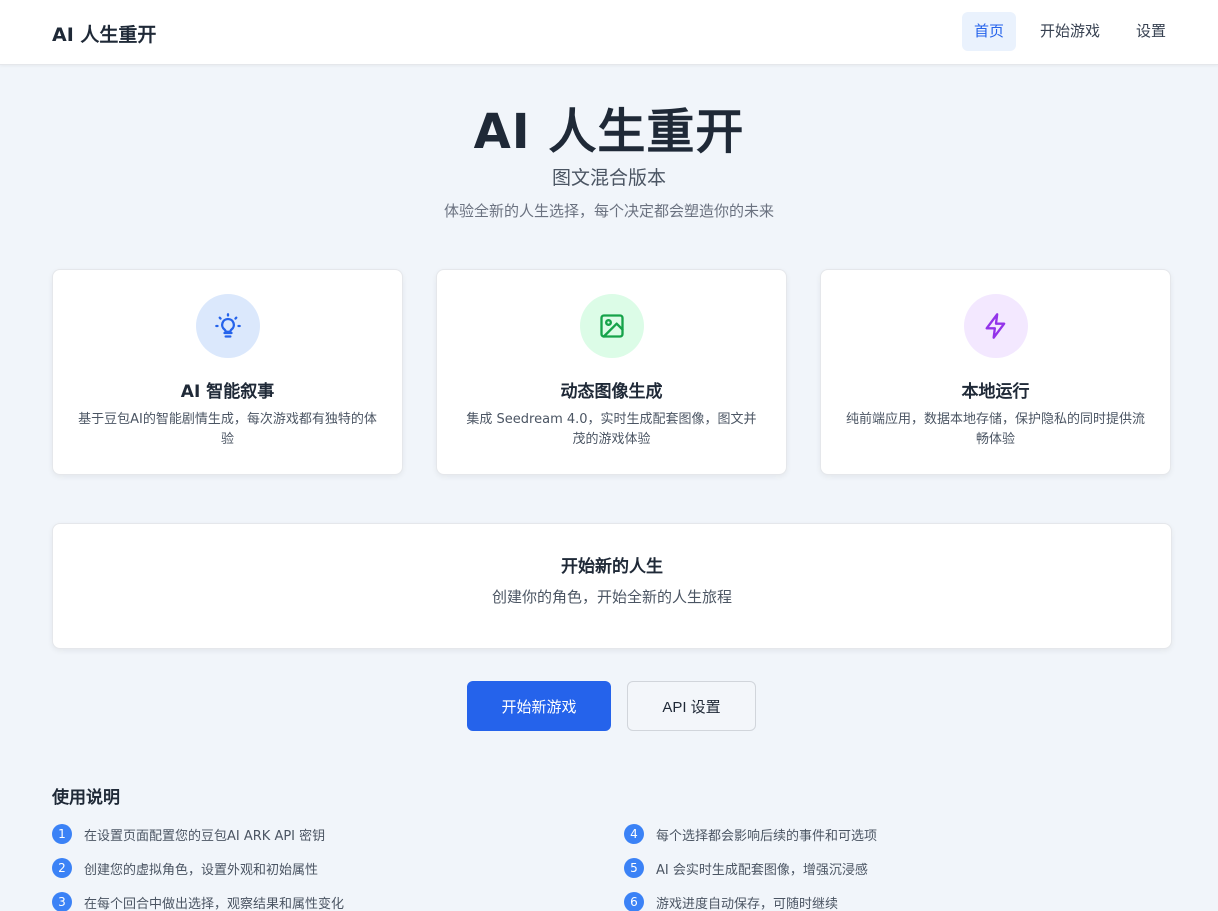 Image resolution: width=1218 pixels, height=911 pixels. Describe the element at coordinates (227, 372) in the screenshot. I see `feature-card-ai-narrative: AI 智能叙事 基于豆包AI的智能剧情生成，每次游戏都有独特的体验` at that location.